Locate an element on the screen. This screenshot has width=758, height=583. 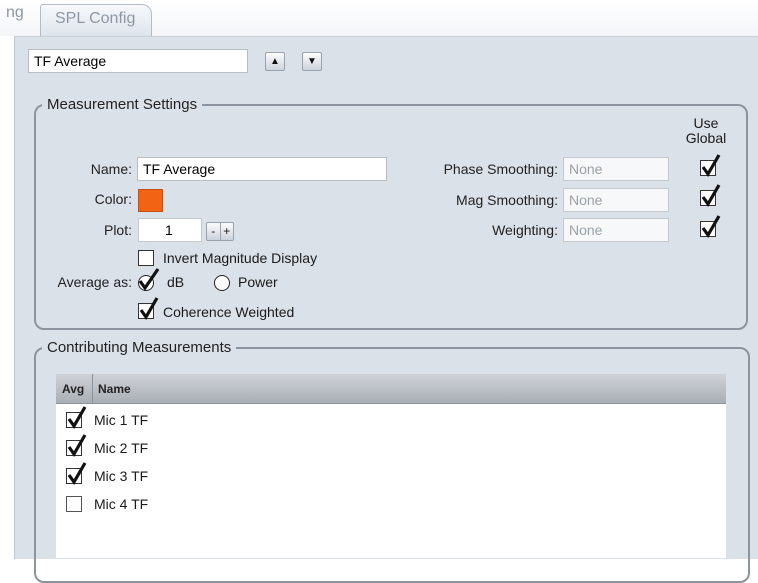
phase-smoothing-label: Phase Smoothing: is located at coordinates (500, 169).